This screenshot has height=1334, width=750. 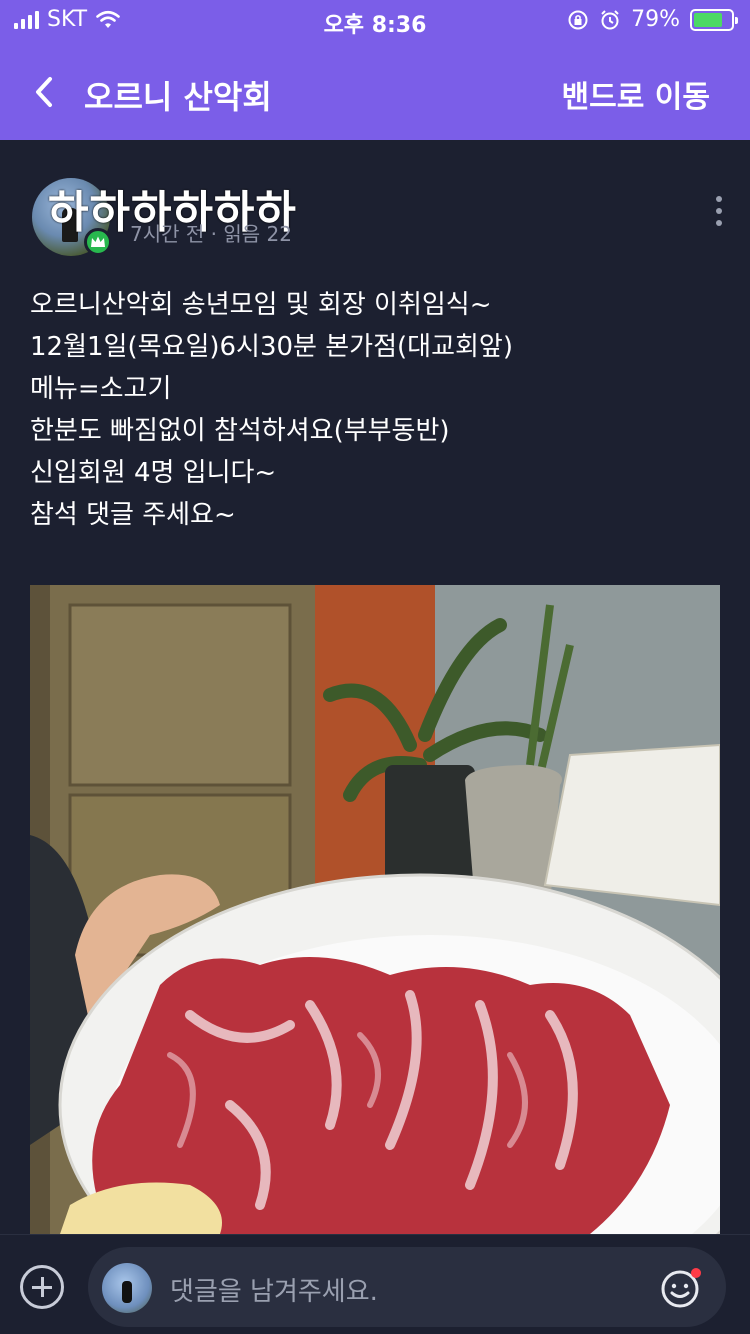 I want to click on sticker-emoji-icon, so click(x=681, y=1288).